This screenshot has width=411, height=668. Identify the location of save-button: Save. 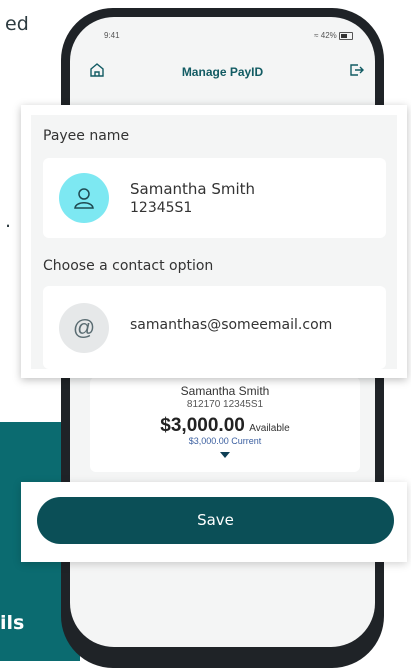
(215, 520).